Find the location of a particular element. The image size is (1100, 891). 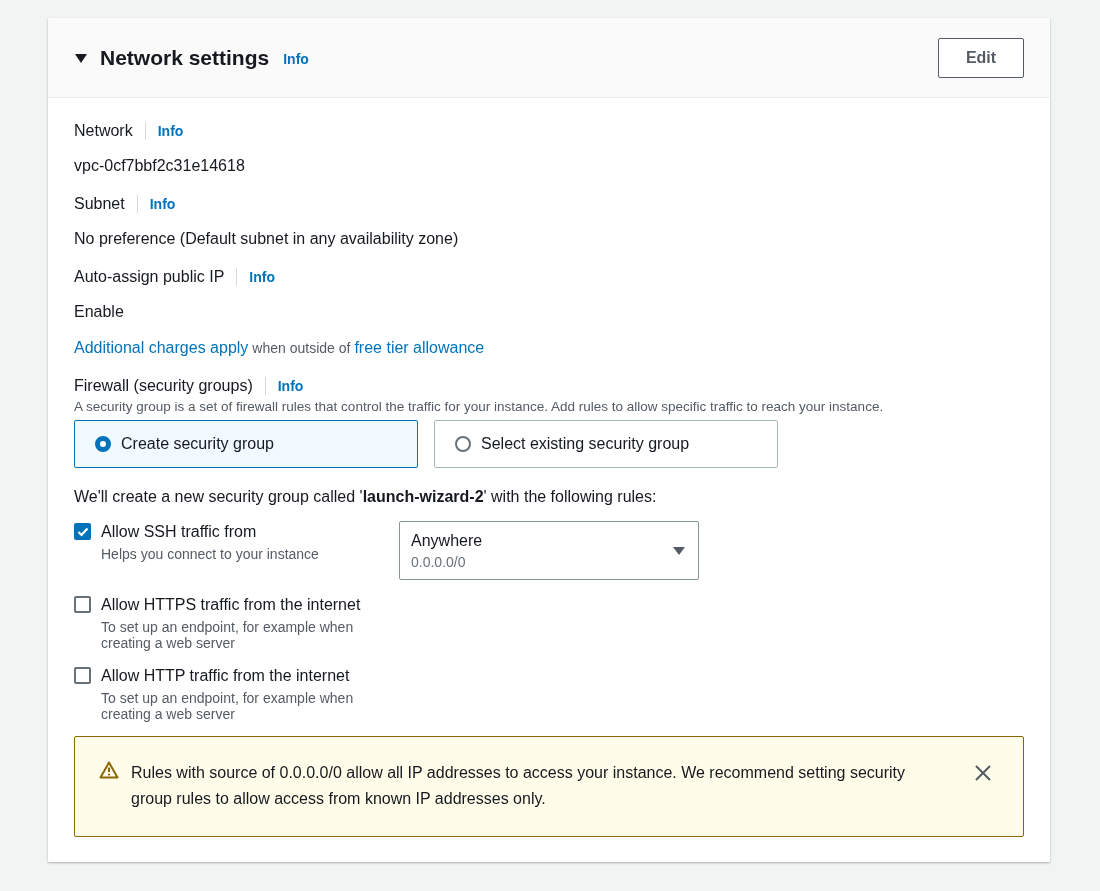

radio-label: Select existing security group is located at coordinates (585, 444).